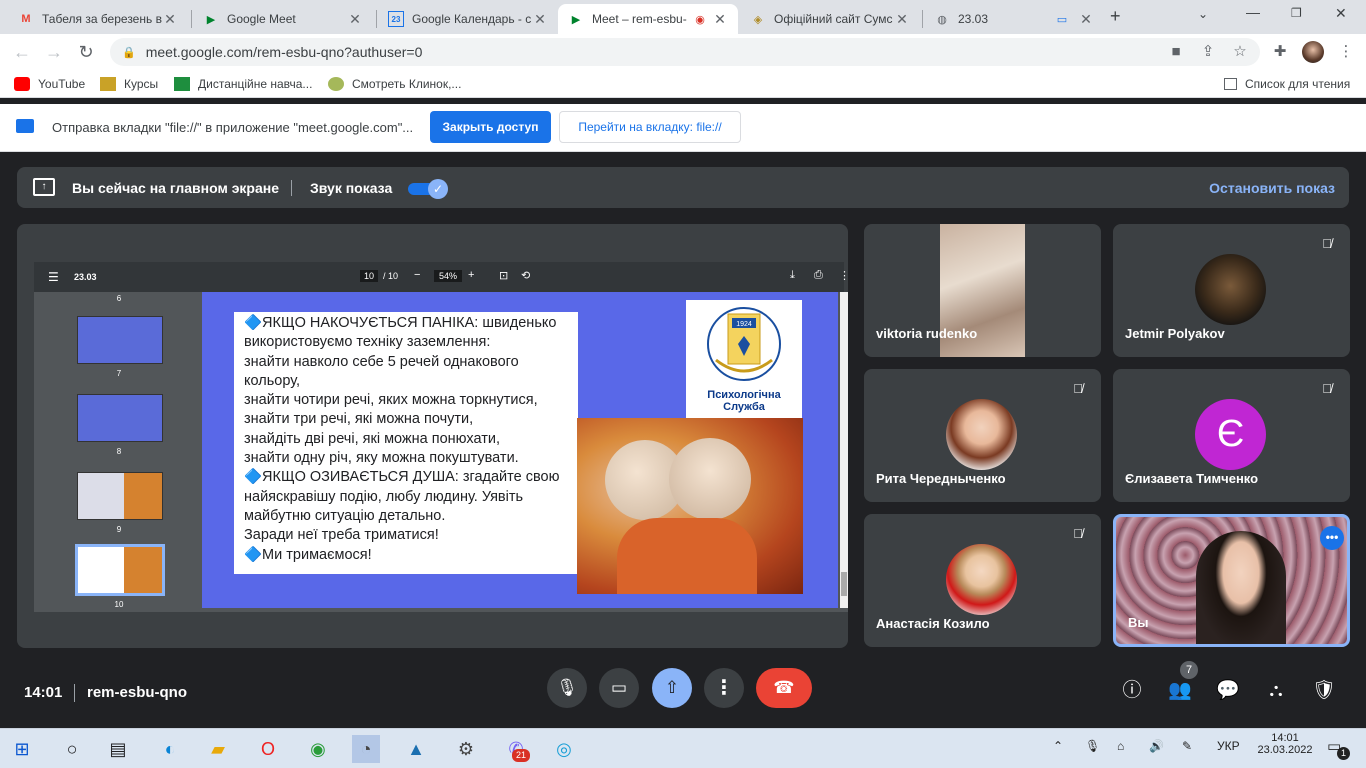 The width and height of the screenshot is (1366, 768). What do you see at coordinates (843, 275) in the screenshot?
I see `more-icon: ⋮` at bounding box center [843, 275].